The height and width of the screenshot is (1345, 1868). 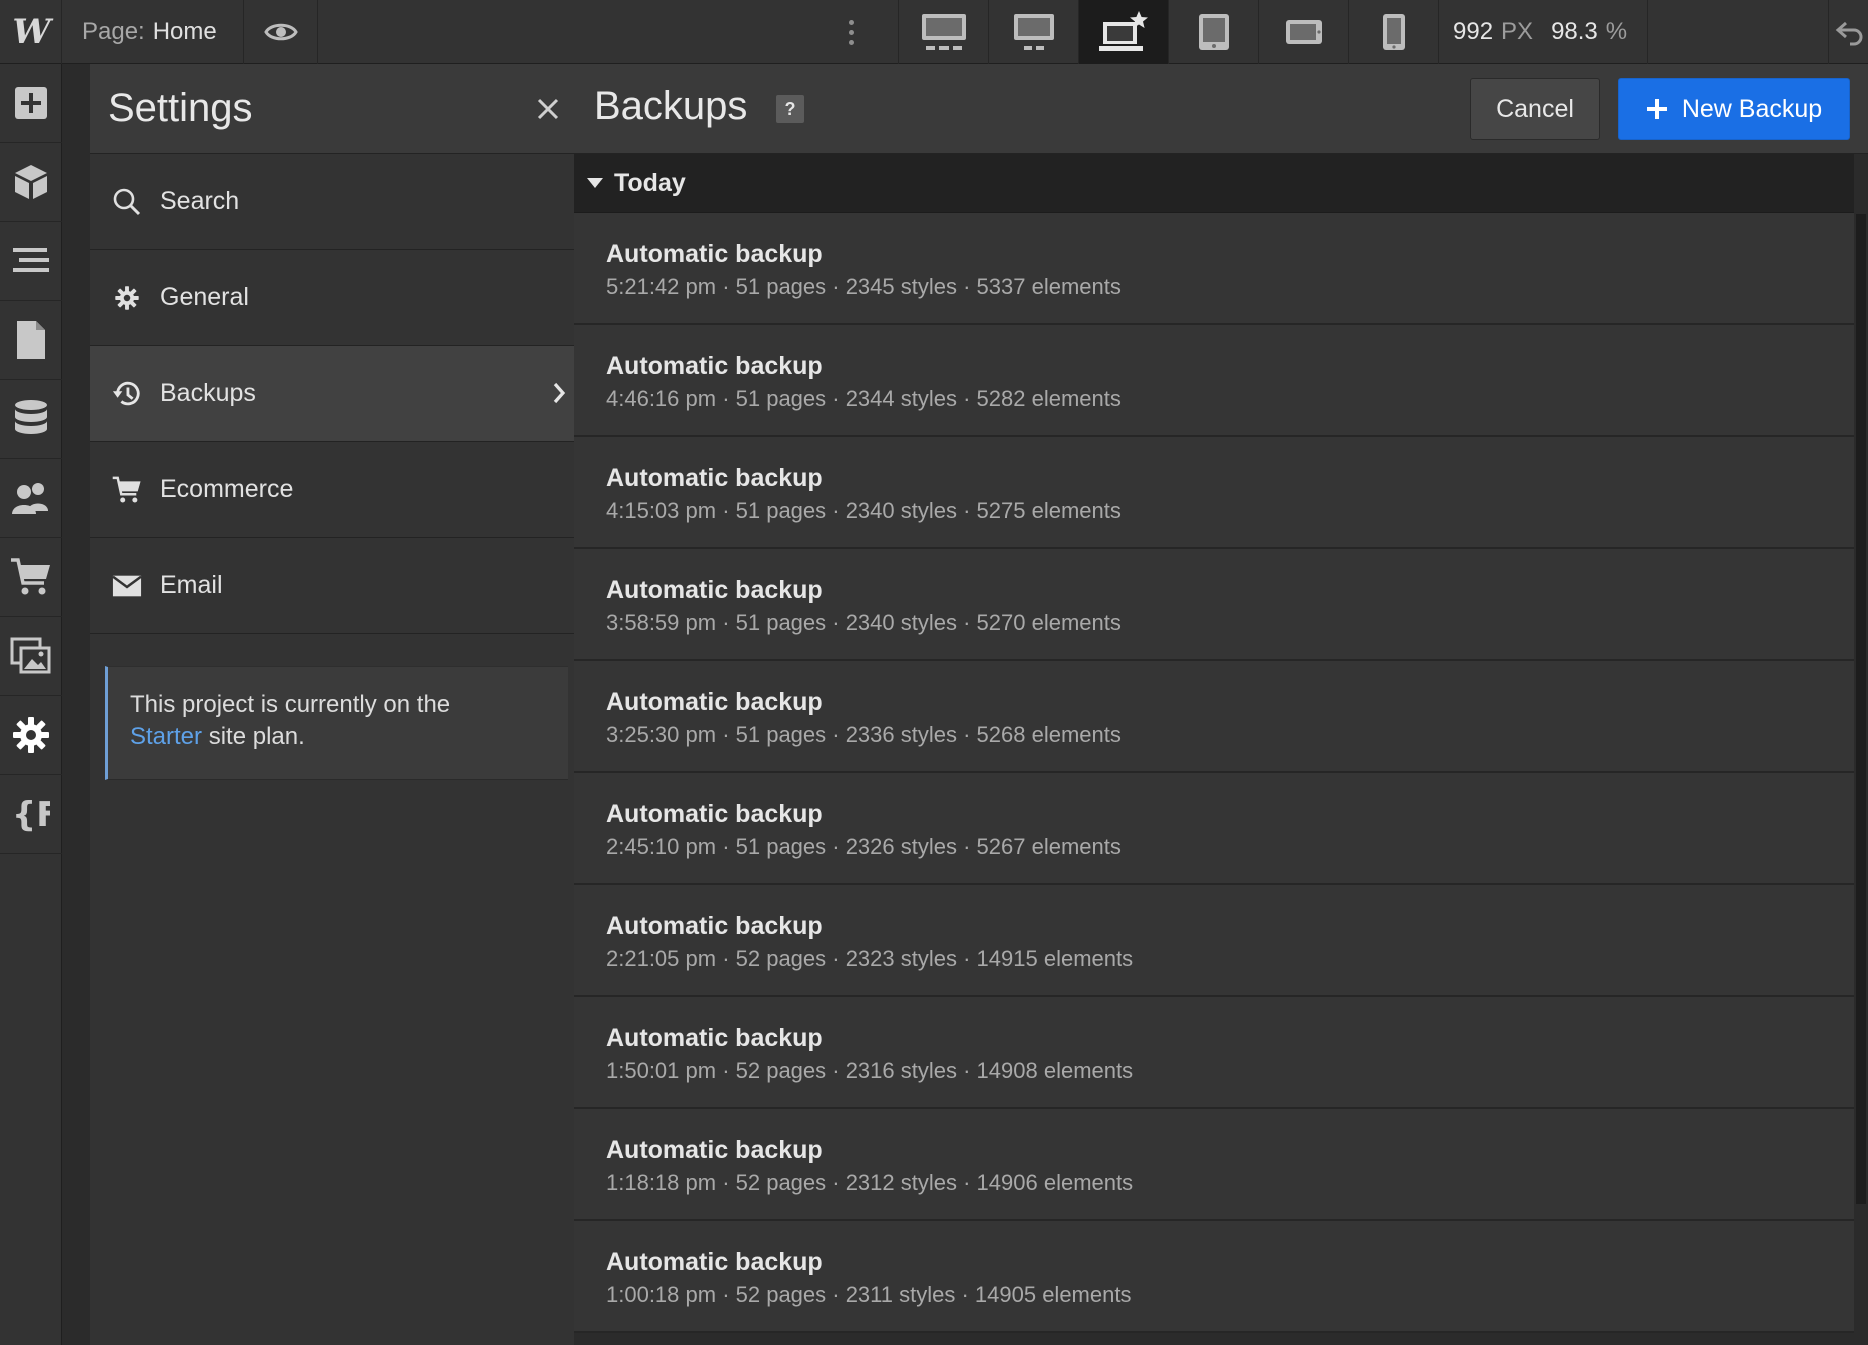 I want to click on zoom-value: 98.3, so click(x=1574, y=31).